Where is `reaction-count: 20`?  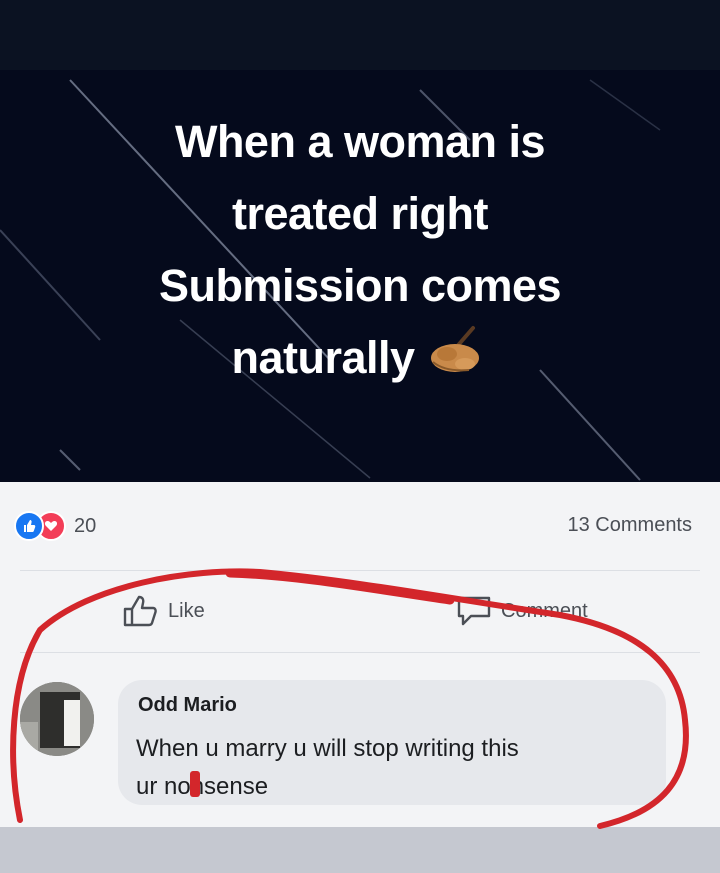
reaction-count: 20 is located at coordinates (85, 525).